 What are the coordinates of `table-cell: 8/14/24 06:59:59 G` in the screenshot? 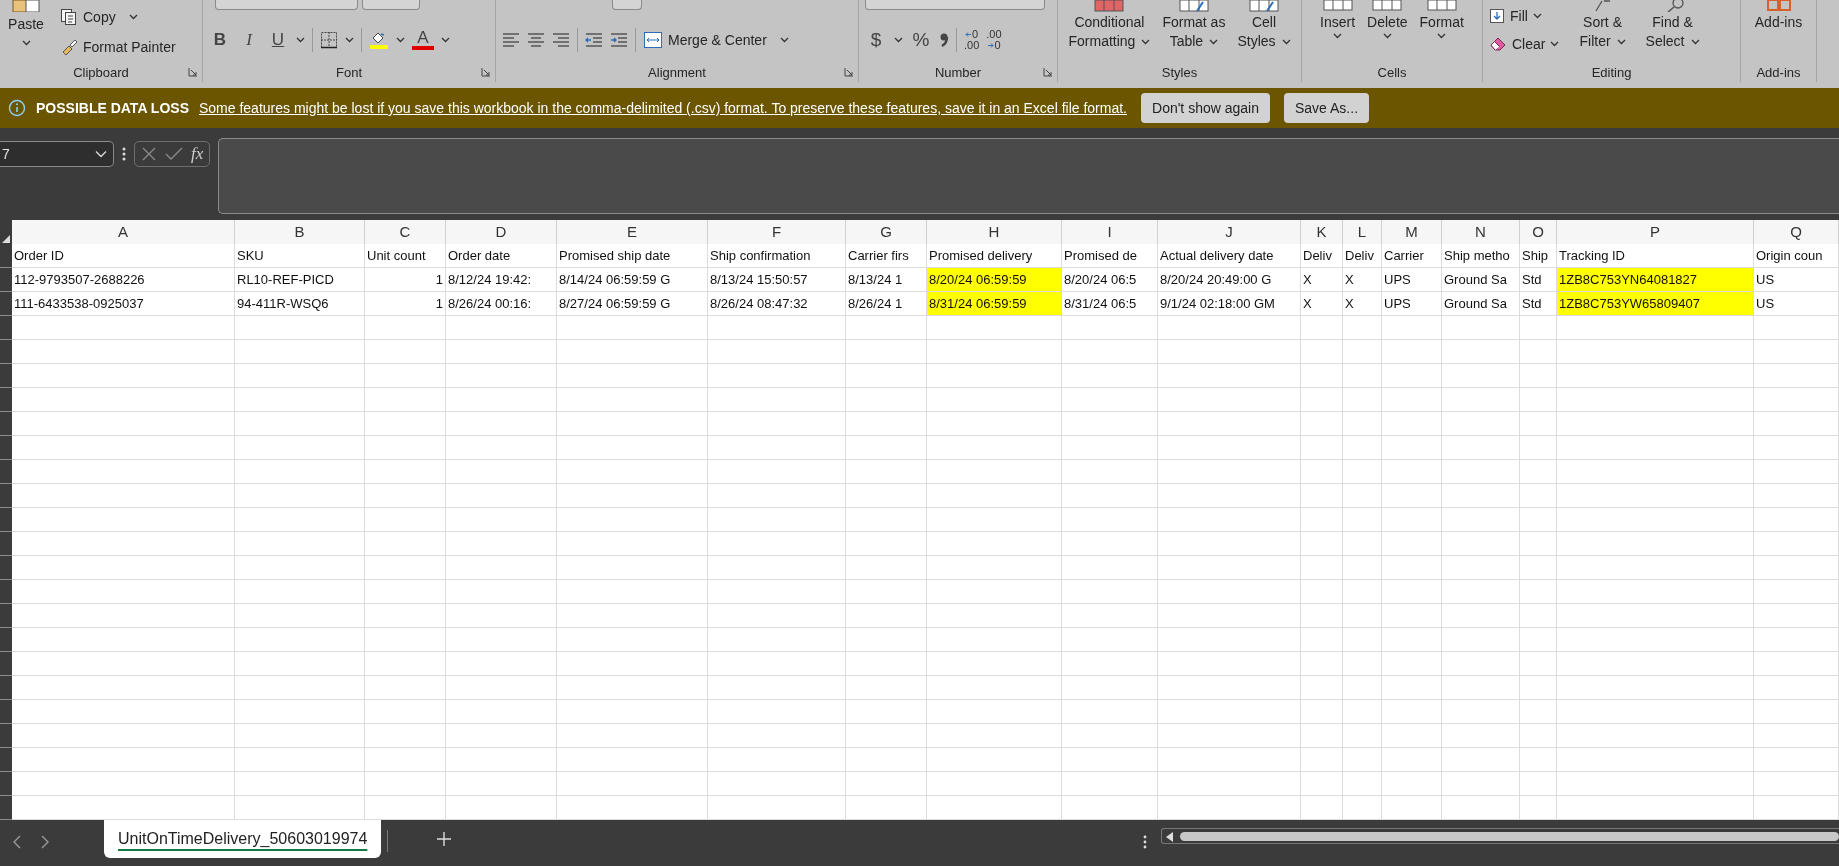 It's located at (632, 280).